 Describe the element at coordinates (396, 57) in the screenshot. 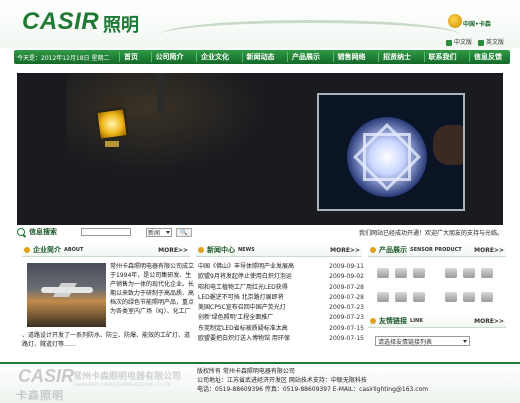

I see `nav-item-jobs: 招贤纳士` at that location.